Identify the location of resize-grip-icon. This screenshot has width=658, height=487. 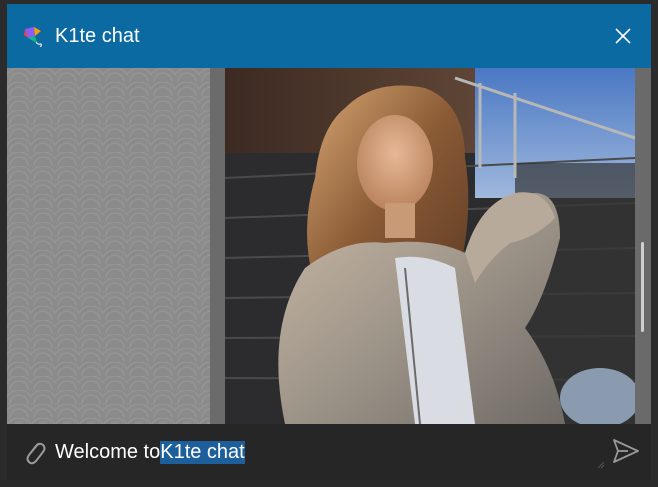
(601, 462).